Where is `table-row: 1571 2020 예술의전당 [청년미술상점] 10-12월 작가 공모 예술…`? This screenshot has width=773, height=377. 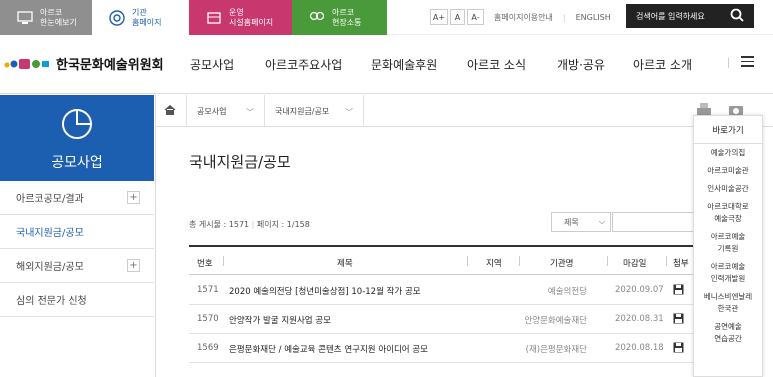
table-row: 1571 2020 예술의전당 [청년미술상점] 10-12월 작가 공모 예술… is located at coordinates (444, 290).